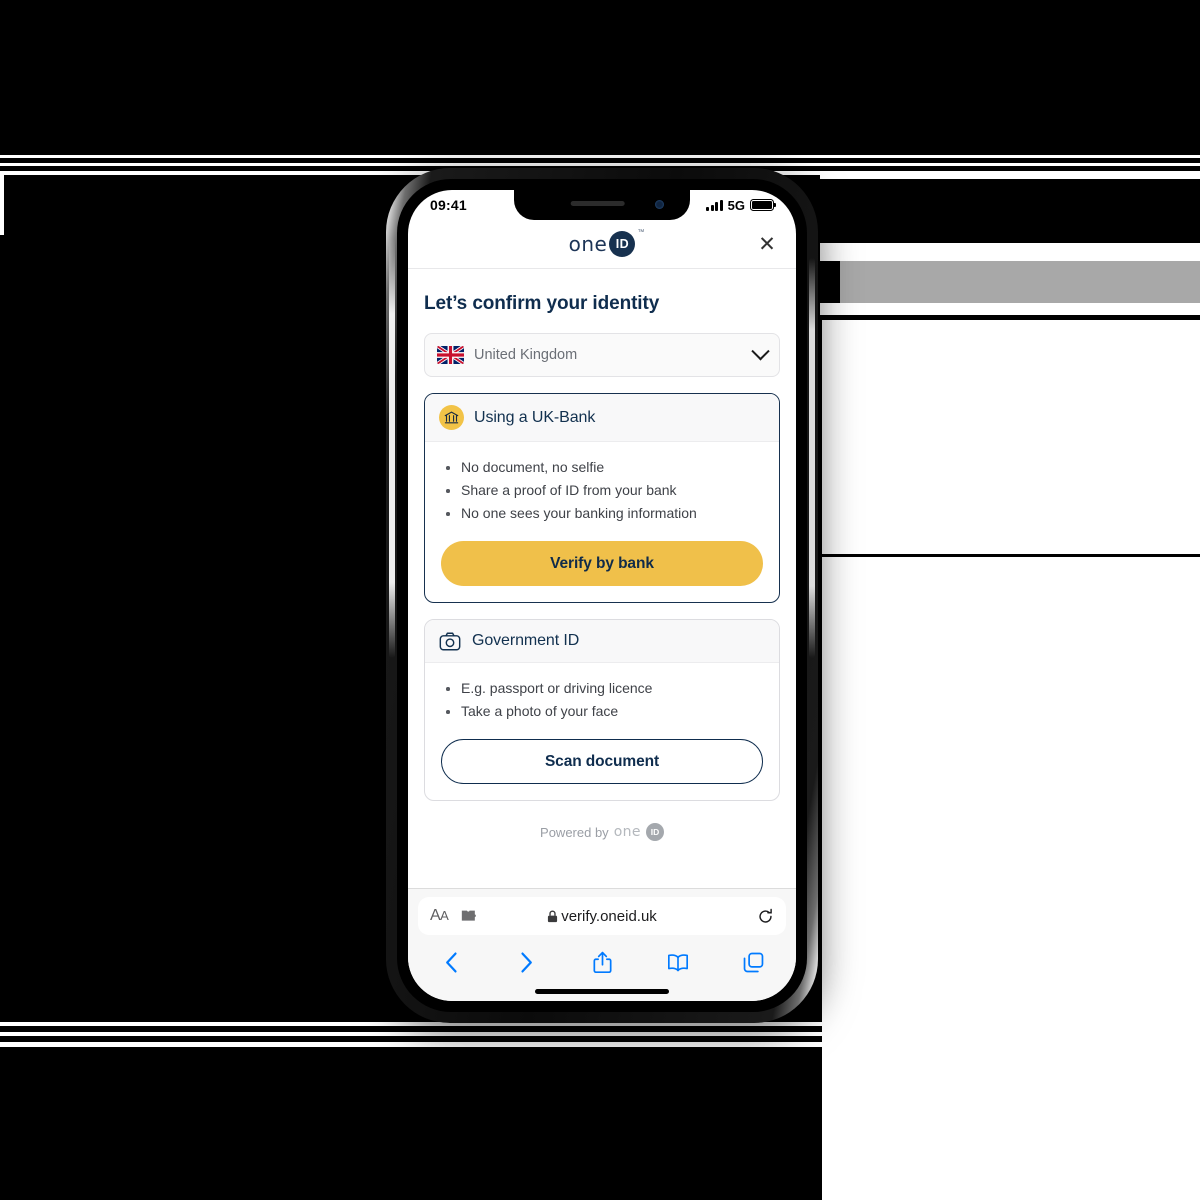 This screenshot has width=1200, height=1200. Describe the element at coordinates (602, 418) in the screenshot. I see `card-header: Using a UK-Bank` at that location.